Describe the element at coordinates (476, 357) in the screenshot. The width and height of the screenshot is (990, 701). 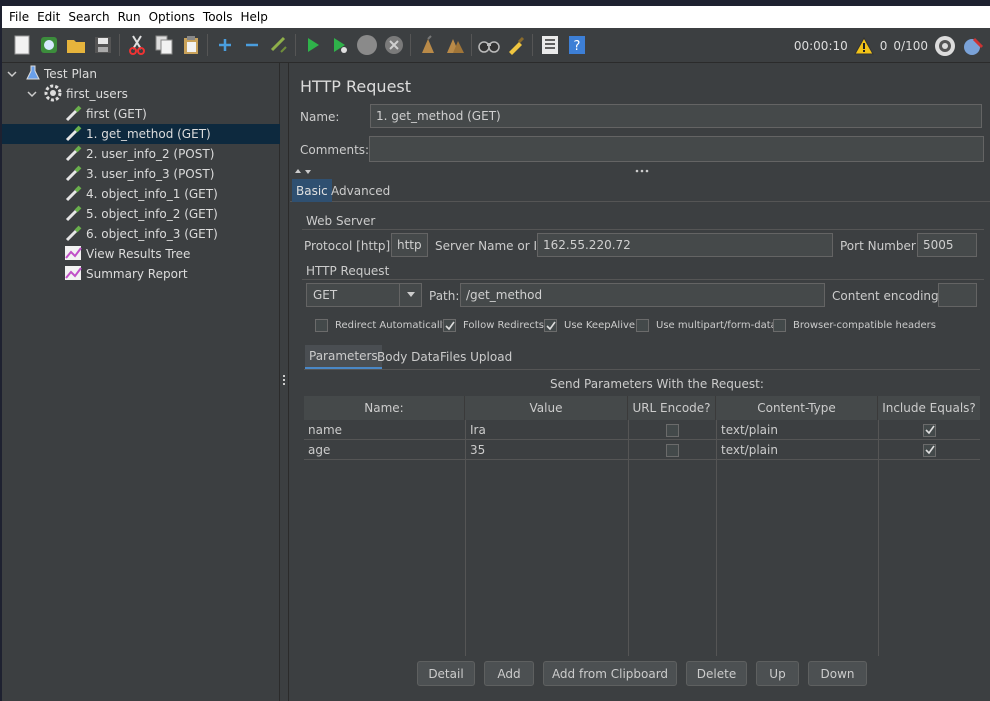
I see `tab-files-upload: Files Upload` at that location.